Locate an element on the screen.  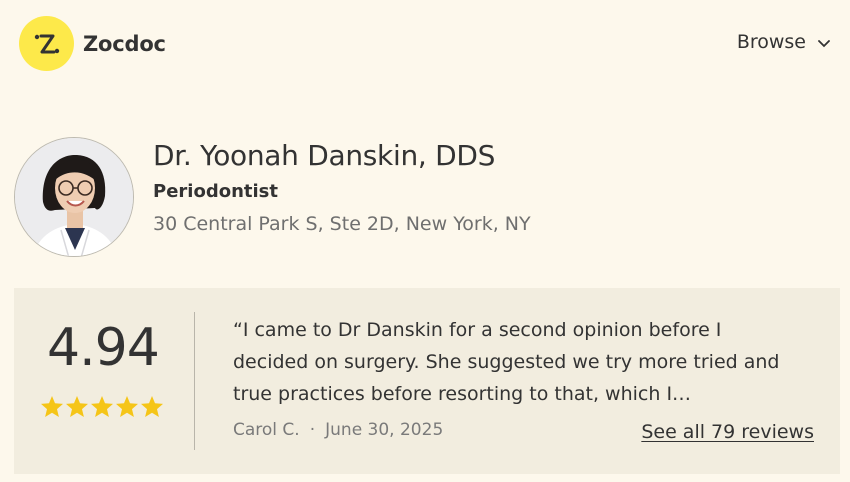
review-date: June 30, 2025 is located at coordinates (384, 430).